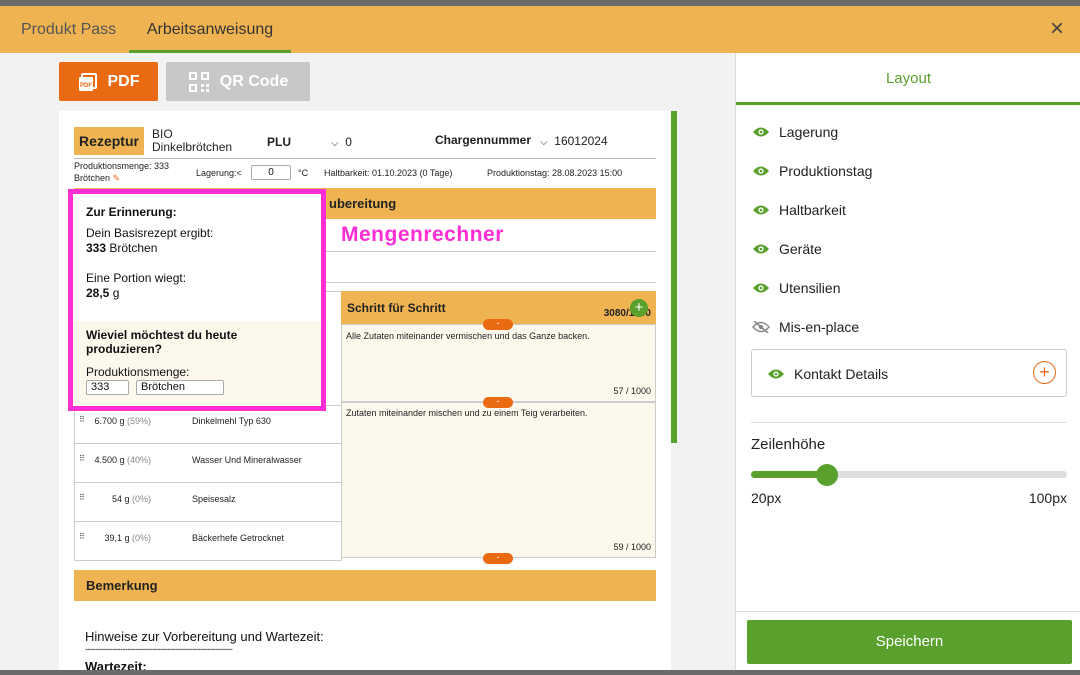 Image resolution: width=1080 pixels, height=675 pixels. Describe the element at coordinates (198, 81) in the screenshot. I see `qr-icon` at that location.